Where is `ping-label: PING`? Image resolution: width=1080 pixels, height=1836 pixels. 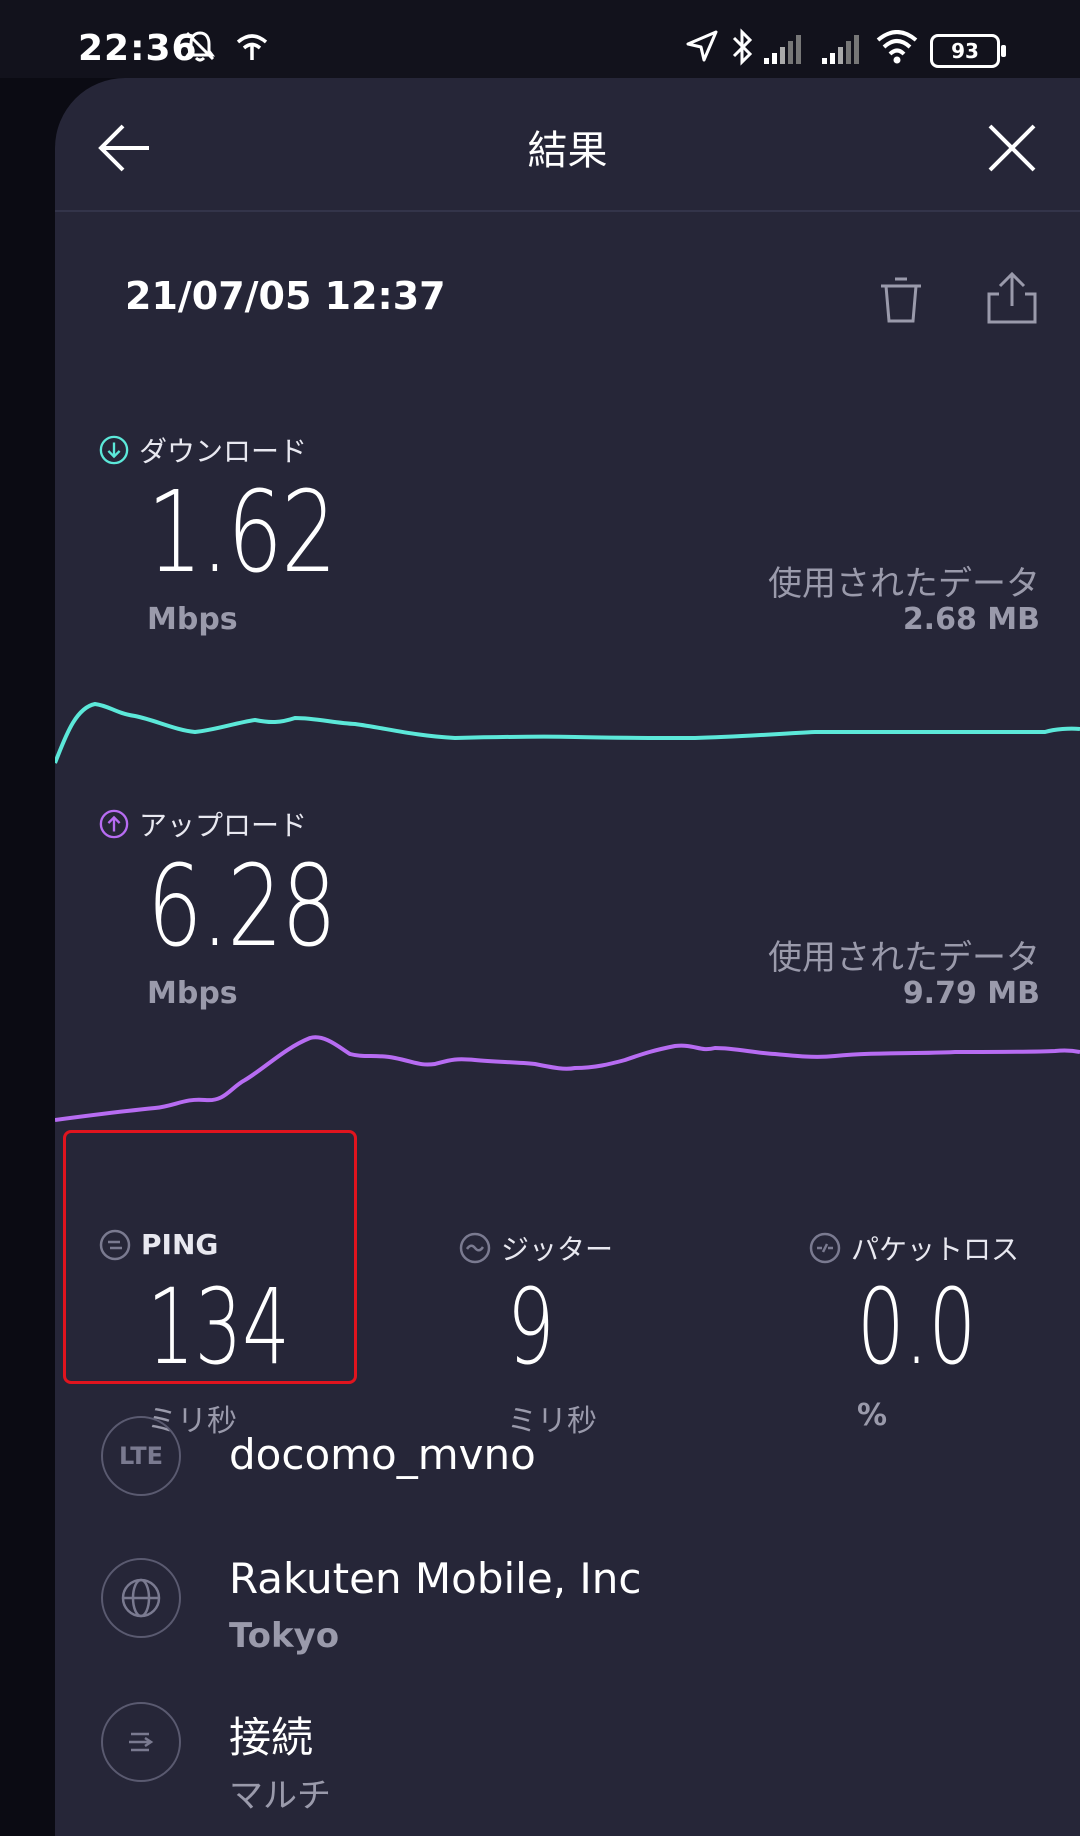 ping-label: PING is located at coordinates (158, 1244).